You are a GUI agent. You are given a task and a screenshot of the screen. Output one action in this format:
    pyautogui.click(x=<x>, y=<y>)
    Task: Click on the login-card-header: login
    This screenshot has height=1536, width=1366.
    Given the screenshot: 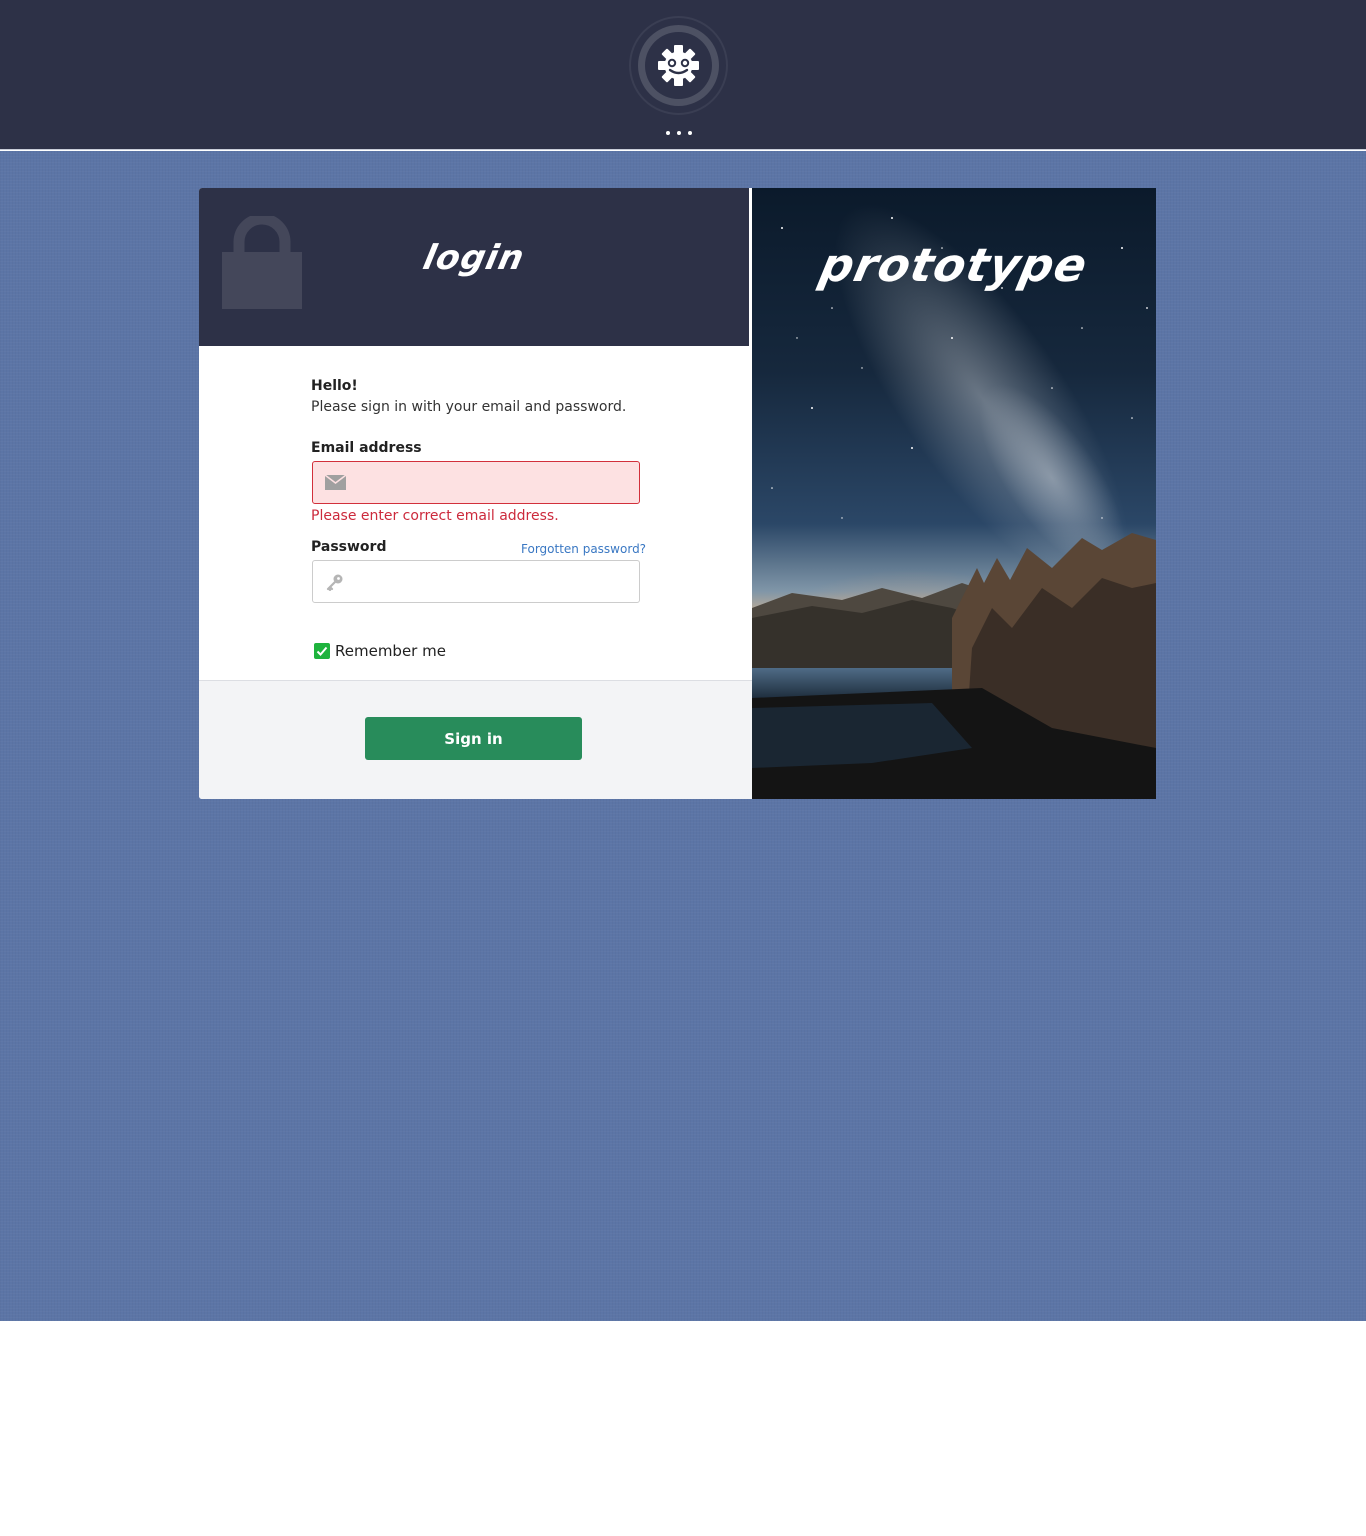 What is the action you would take?
    pyautogui.click(x=474, y=267)
    